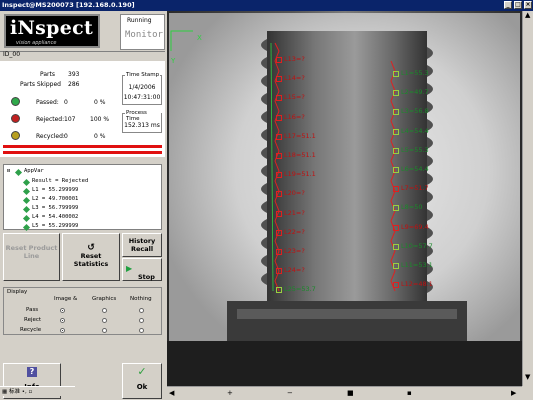 The image size is (533, 400). I want to click on window-title: Inspect@MS200073 [192.168.0.190], so click(68, 5).